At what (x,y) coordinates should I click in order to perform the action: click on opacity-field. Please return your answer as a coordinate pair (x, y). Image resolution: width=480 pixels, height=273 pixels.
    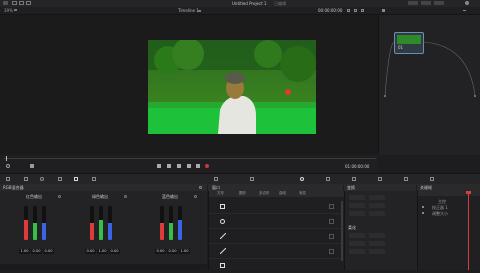
    Looking at the image, I should click on (377, 213).